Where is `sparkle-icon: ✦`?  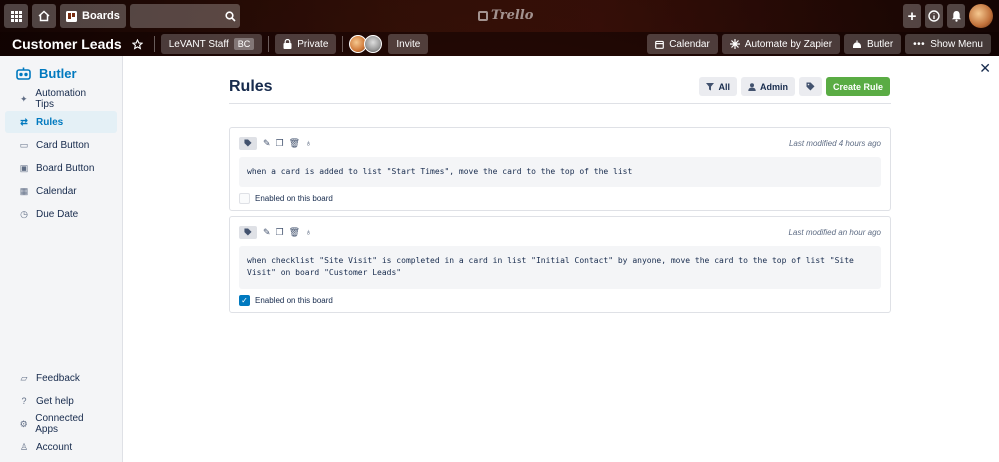 sparkle-icon: ✦ is located at coordinates (23, 98).